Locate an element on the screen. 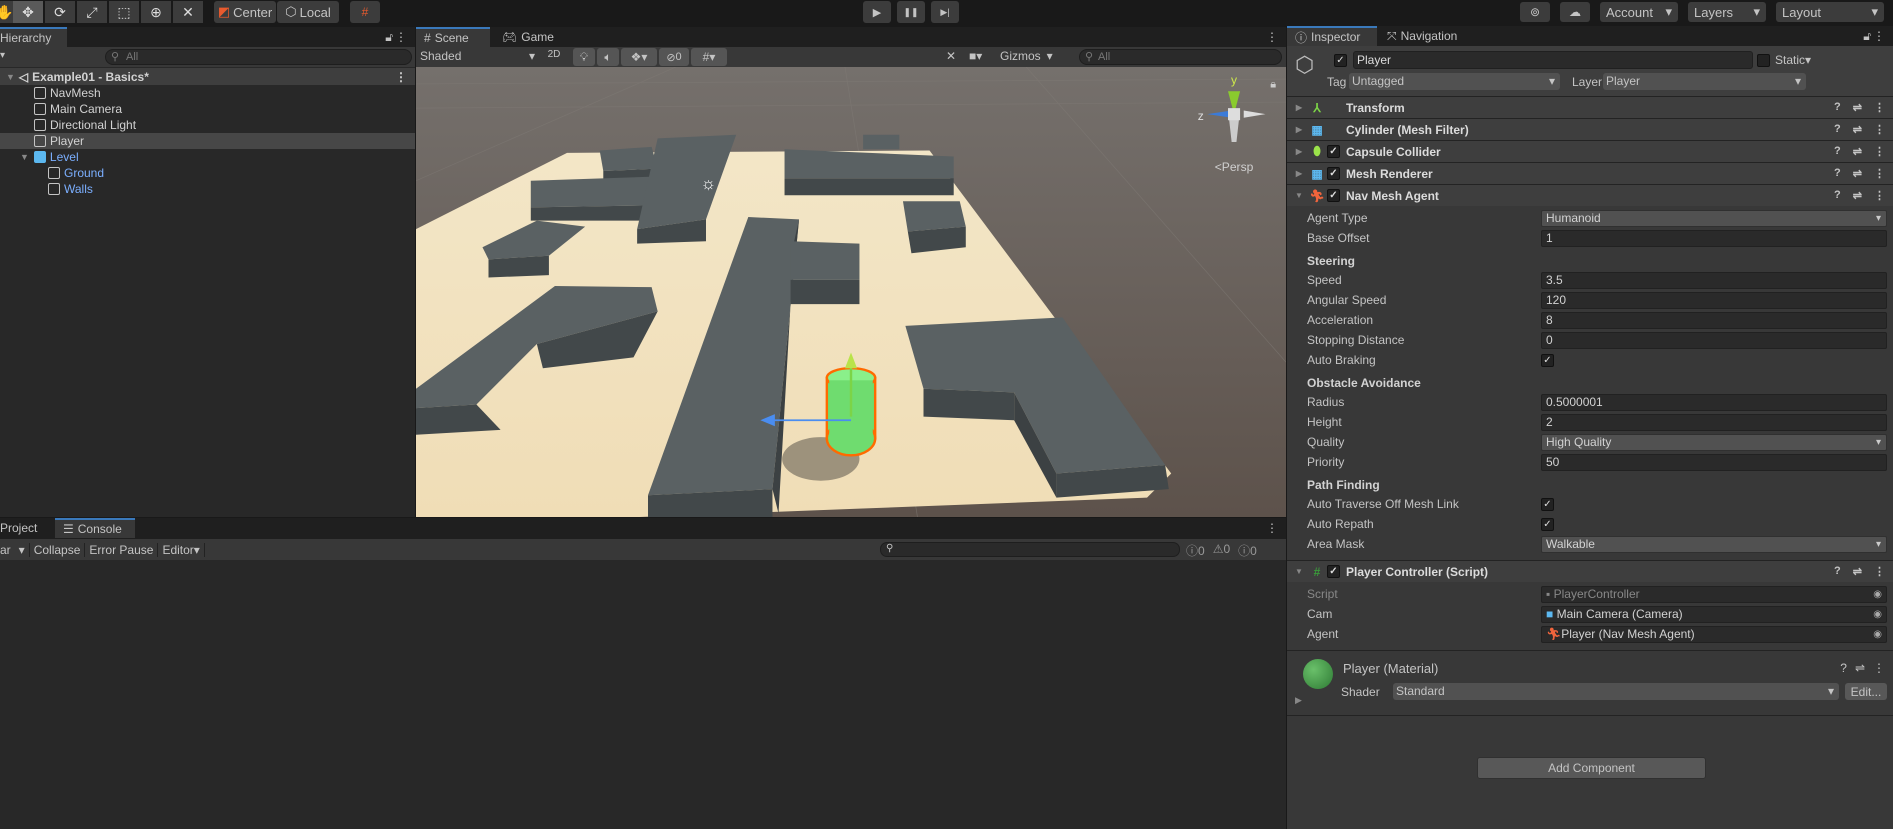 This screenshot has height=829, width=1893. layer-dropdown: Player ▾ is located at coordinates (1704, 81).